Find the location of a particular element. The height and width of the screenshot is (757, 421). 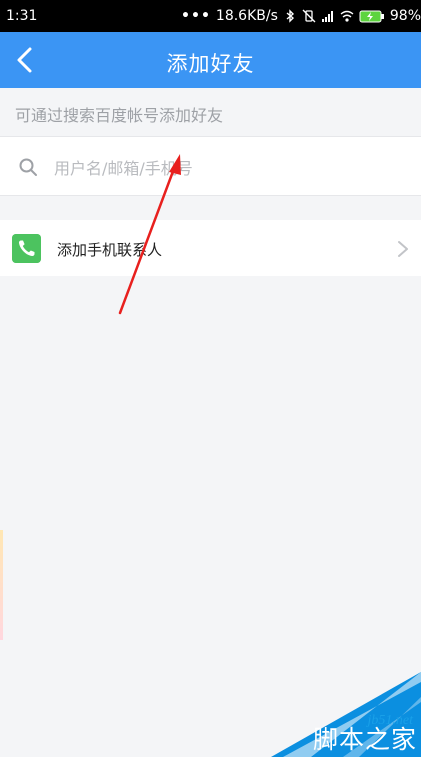

status-bar: 1:31 ••• 18.6KB/s 98% is located at coordinates (210, 16).